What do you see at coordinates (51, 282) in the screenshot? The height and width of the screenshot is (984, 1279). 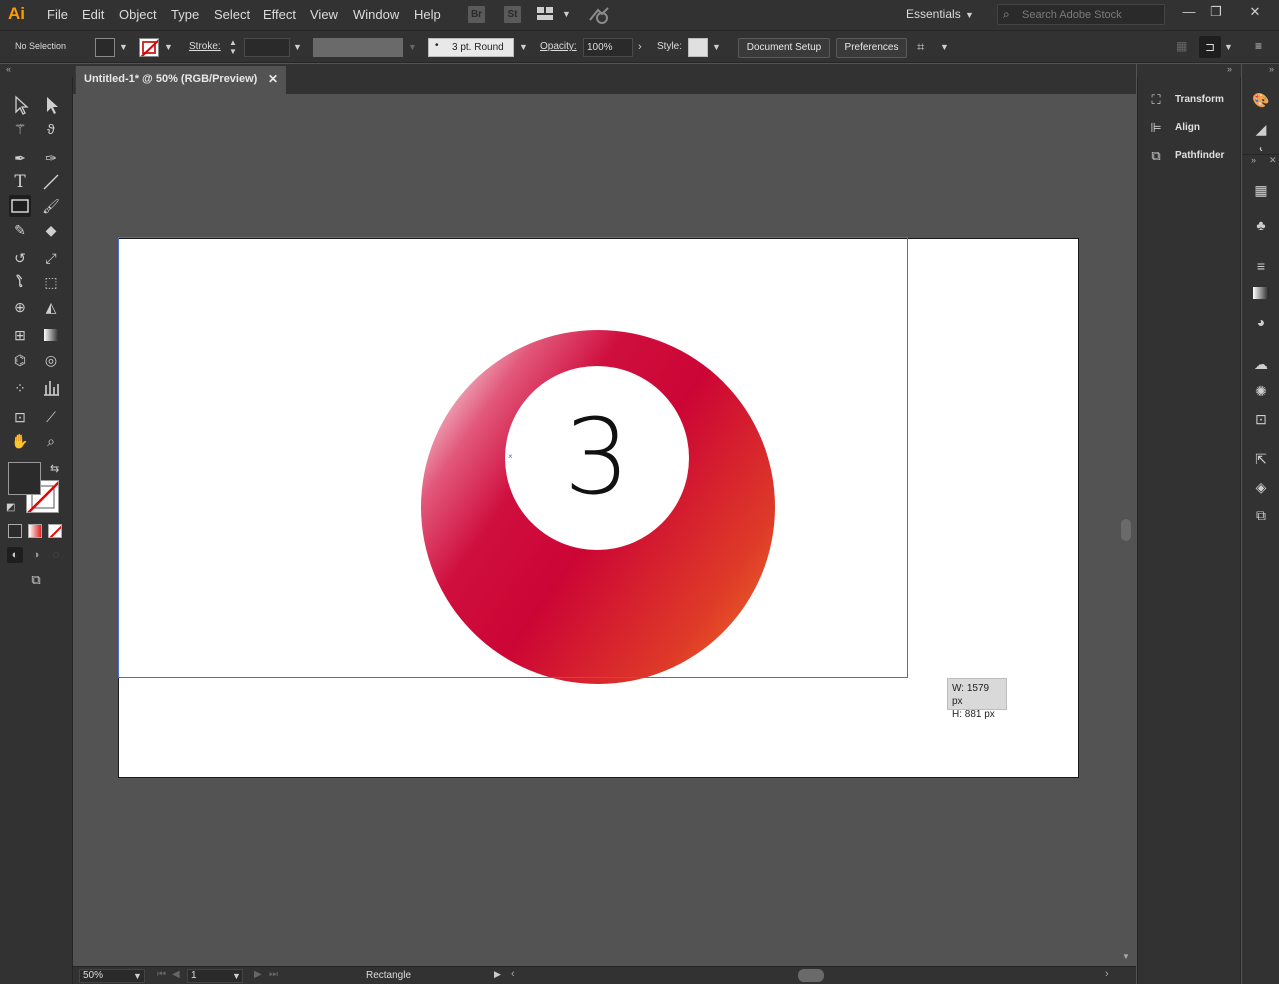 I see `free-transform-tool-icon: ⬚` at bounding box center [51, 282].